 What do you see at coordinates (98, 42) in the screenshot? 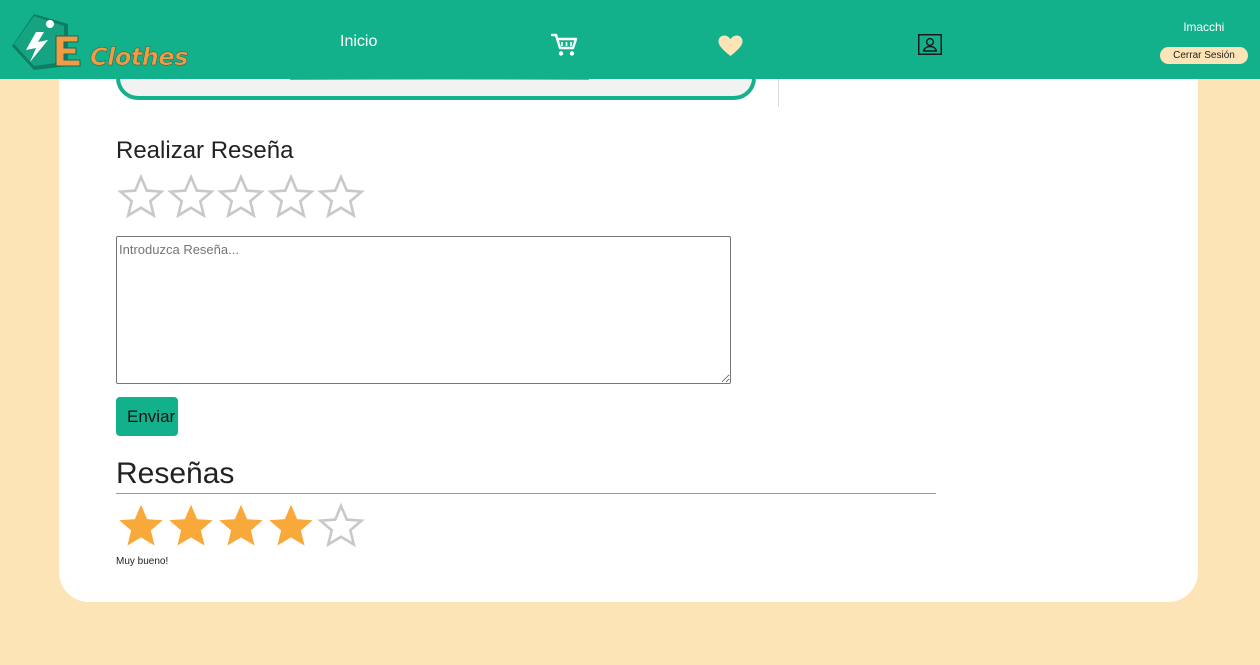
I see `brand-logo: Clothes` at bounding box center [98, 42].